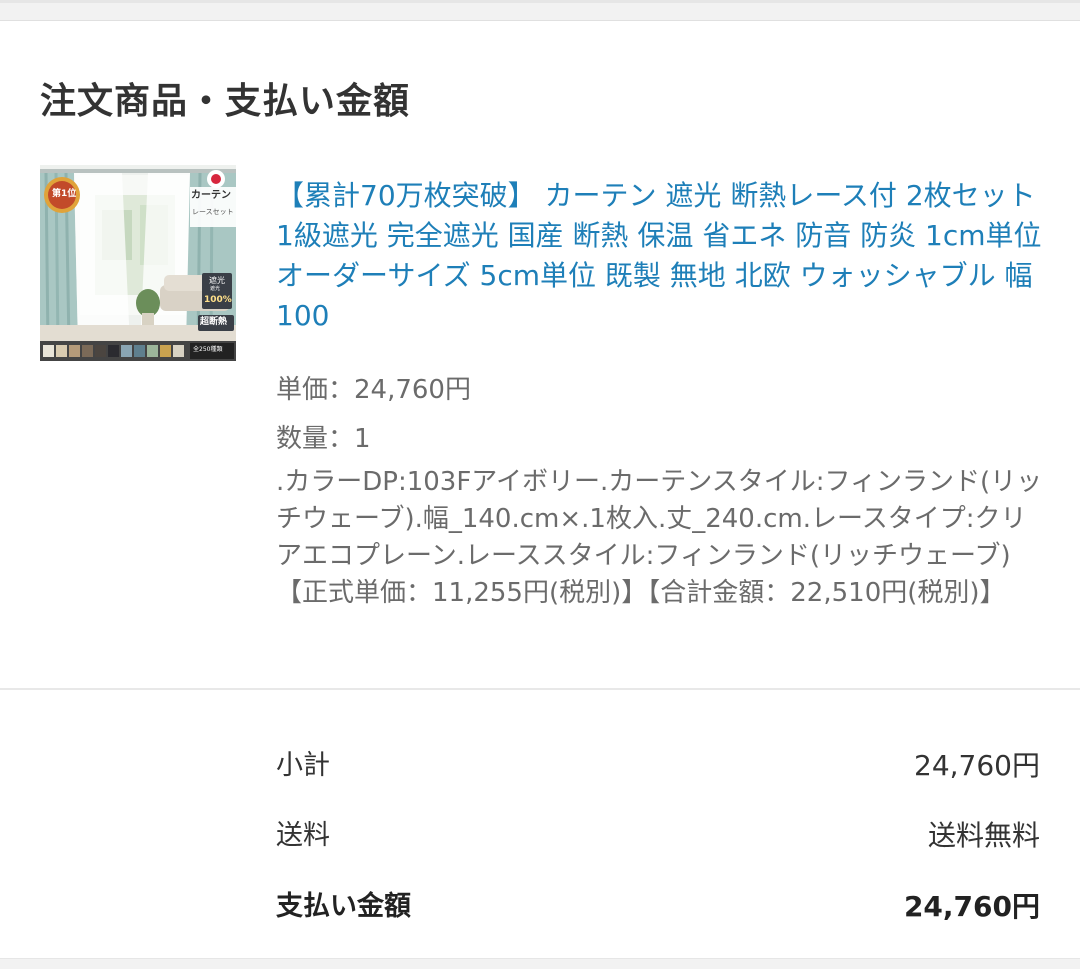 The height and width of the screenshot is (969, 1080). What do you see at coordinates (983, 835) in the screenshot?
I see `shipping-value: 送料無料` at bounding box center [983, 835].